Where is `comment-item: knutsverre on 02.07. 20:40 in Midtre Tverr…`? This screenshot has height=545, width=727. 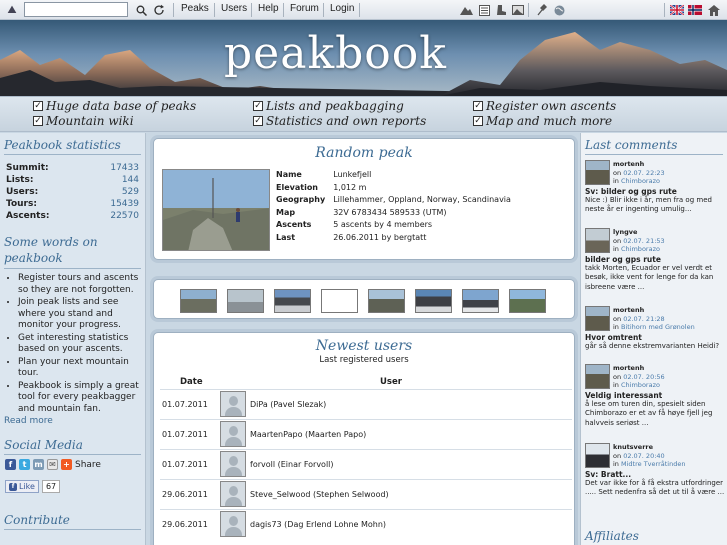
comment-item: knutsverre on 02.07. 20:40 in Midtre Tverr… is located at coordinates (655, 469).